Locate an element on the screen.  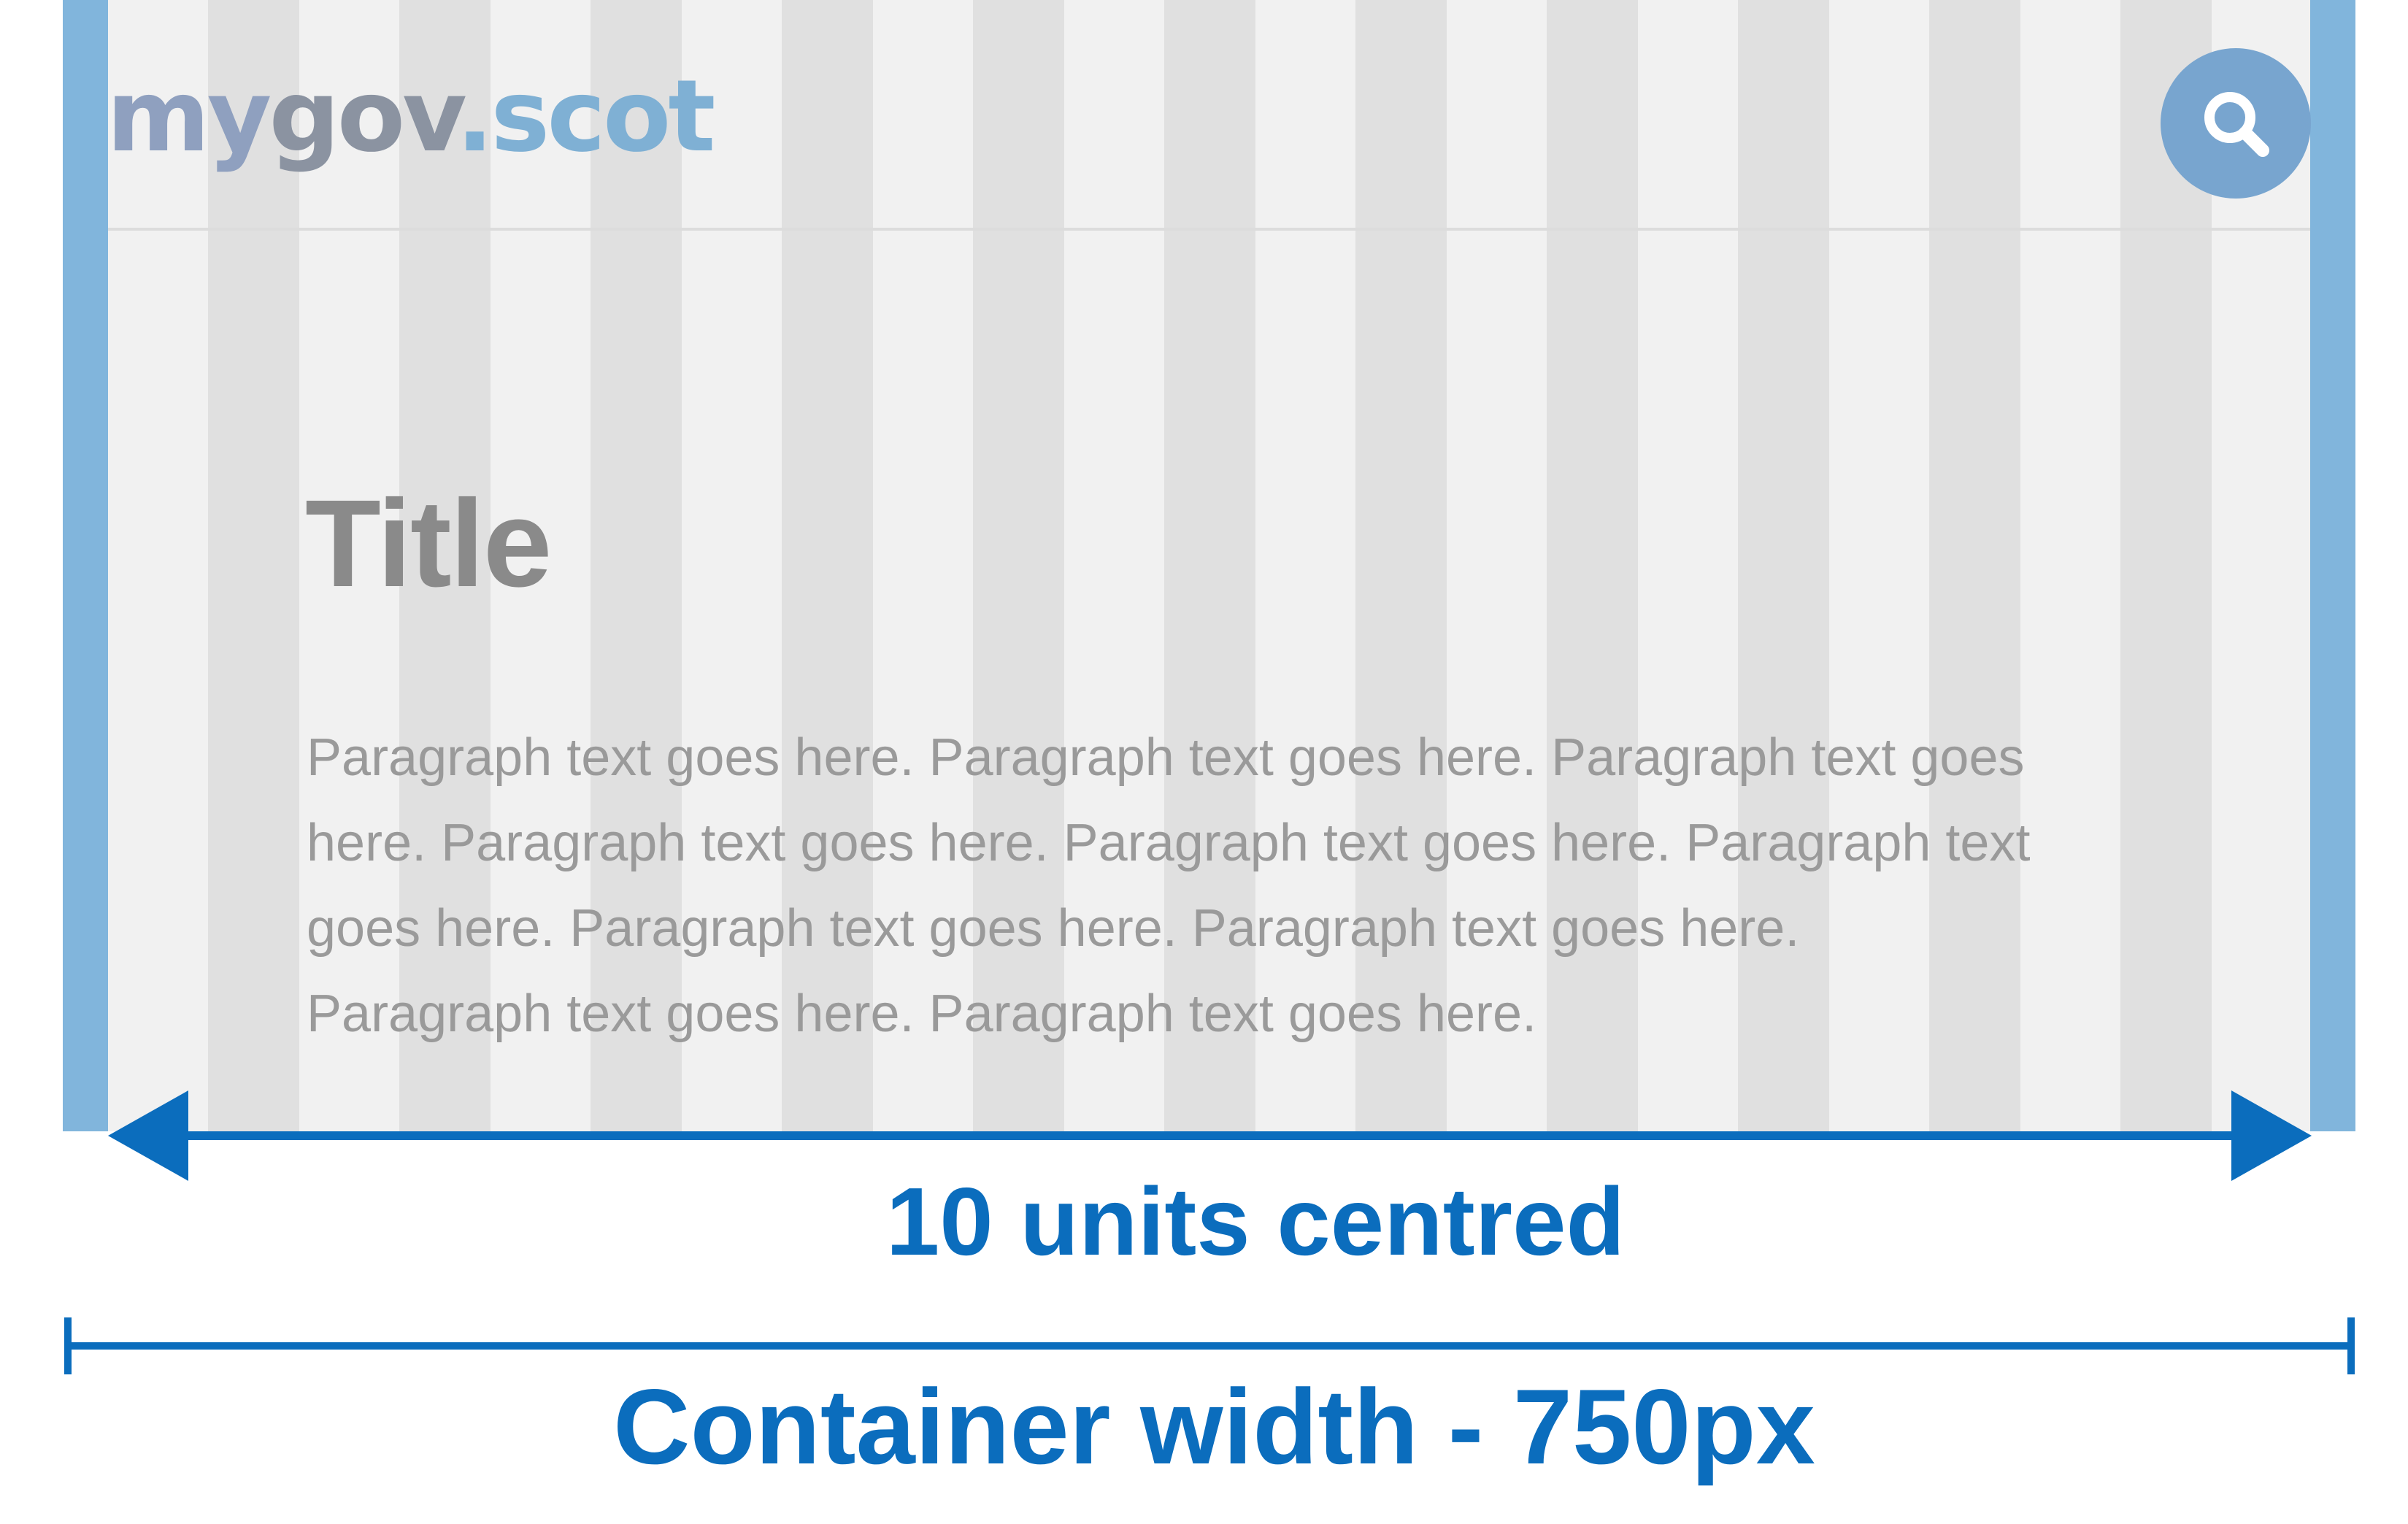
content-span-label: 10 units centred is located at coordinates (1255, 1222).